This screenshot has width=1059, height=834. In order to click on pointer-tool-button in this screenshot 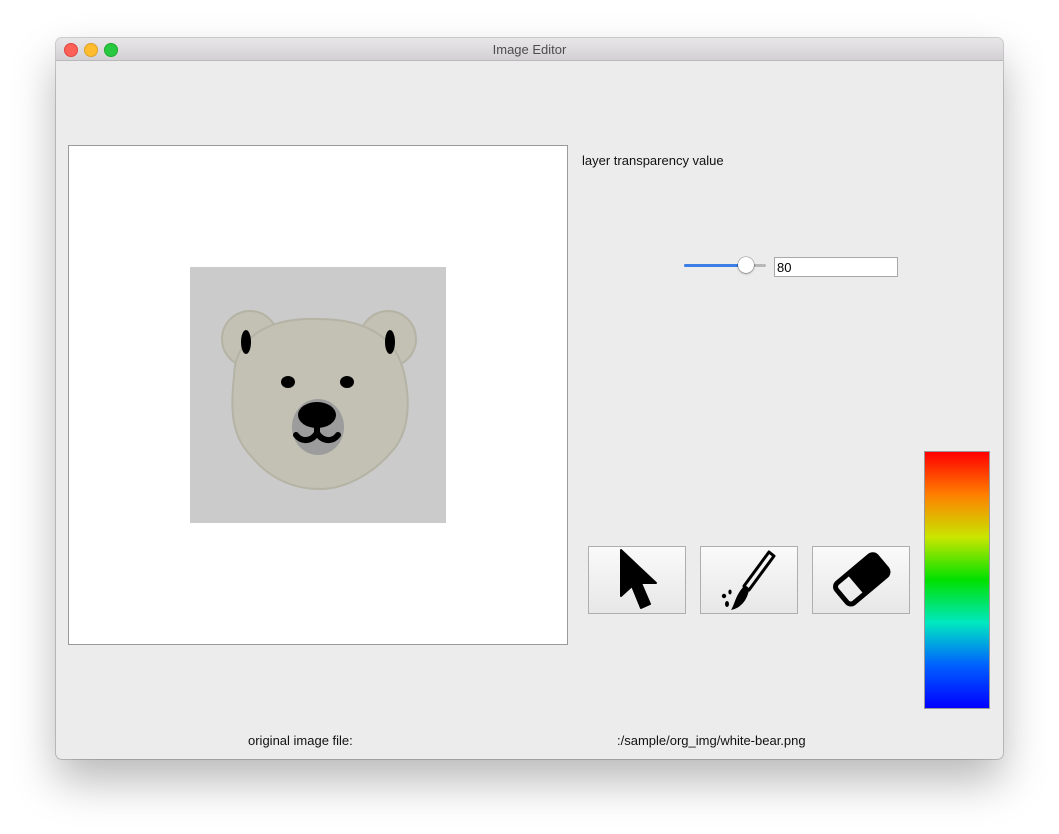, I will do `click(637, 580)`.